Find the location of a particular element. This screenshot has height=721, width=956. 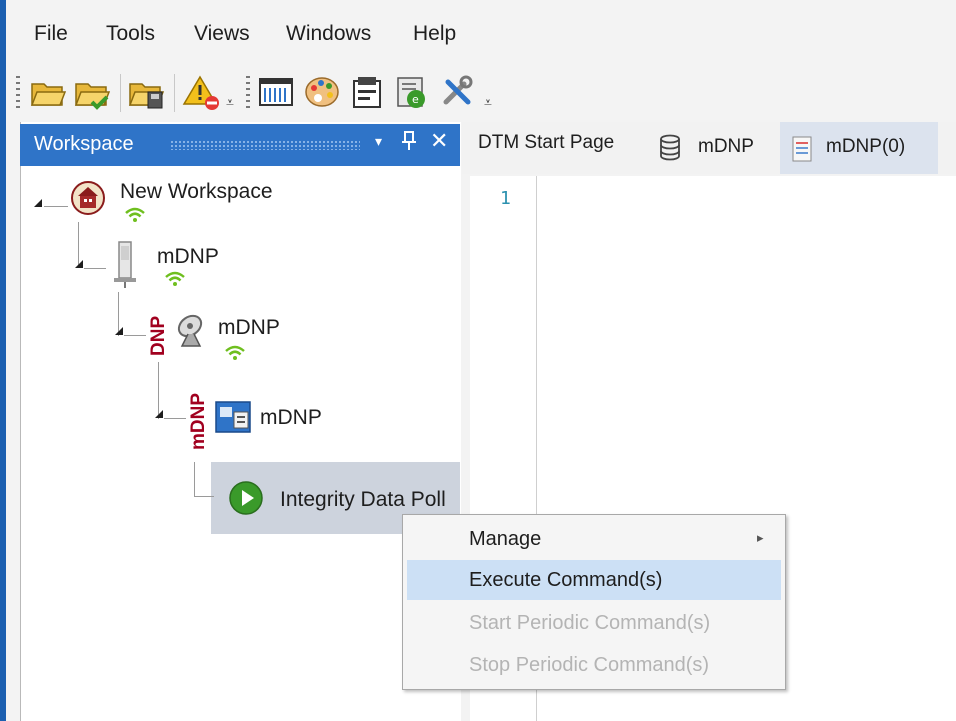

palette-icon is located at coordinates (322, 92).